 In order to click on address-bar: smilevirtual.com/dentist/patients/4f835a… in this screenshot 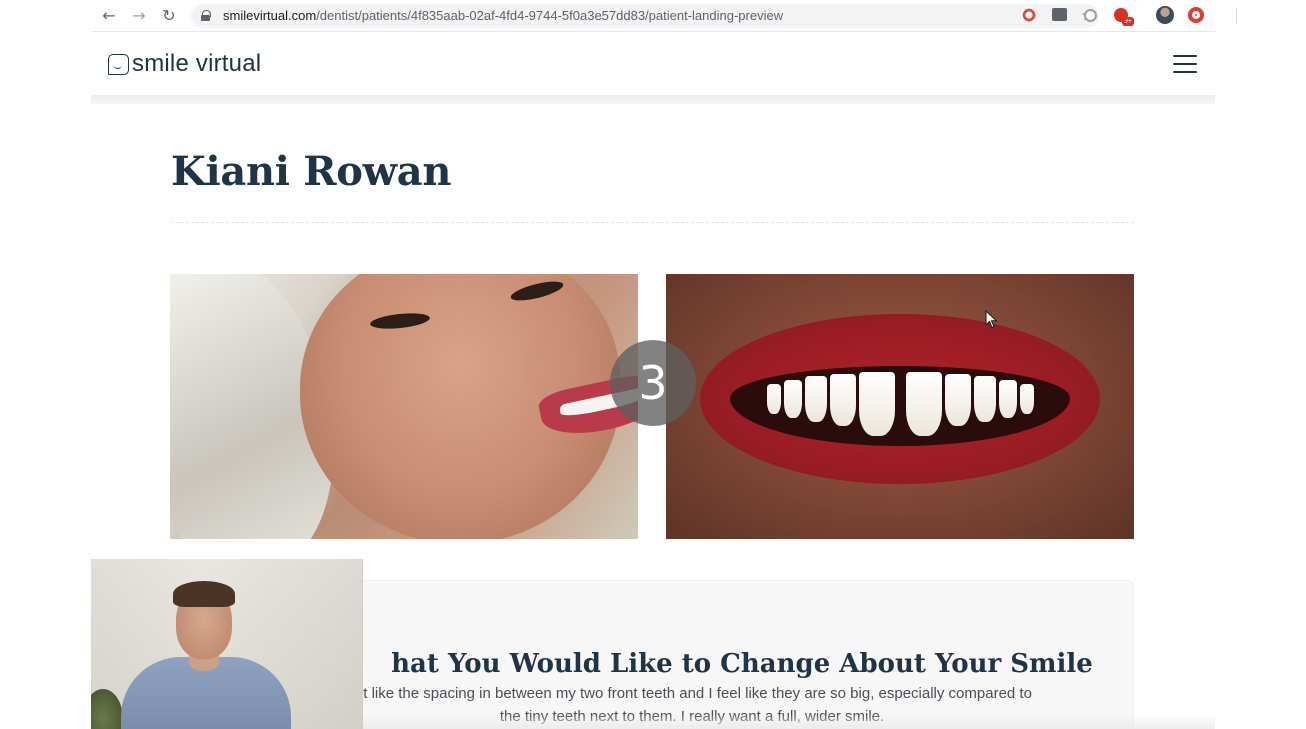, I will do `click(645, 16)`.